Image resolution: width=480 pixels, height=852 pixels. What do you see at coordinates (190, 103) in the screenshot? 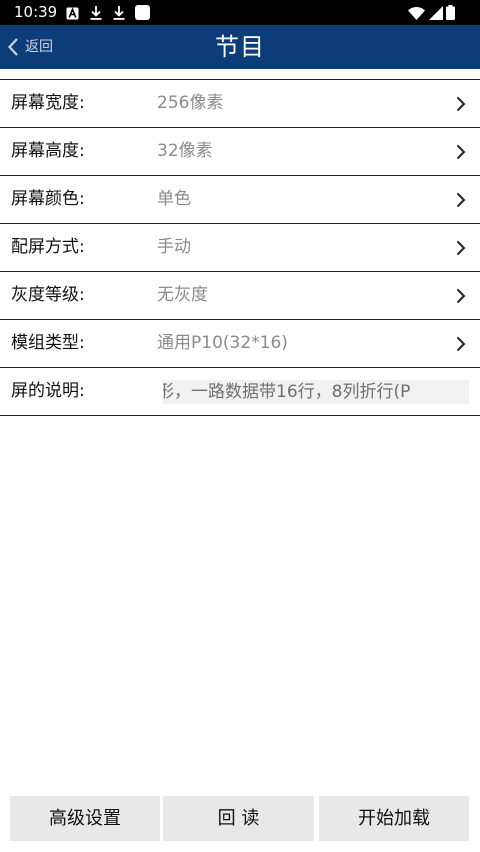
I see `setting-value: 256像素` at bounding box center [190, 103].